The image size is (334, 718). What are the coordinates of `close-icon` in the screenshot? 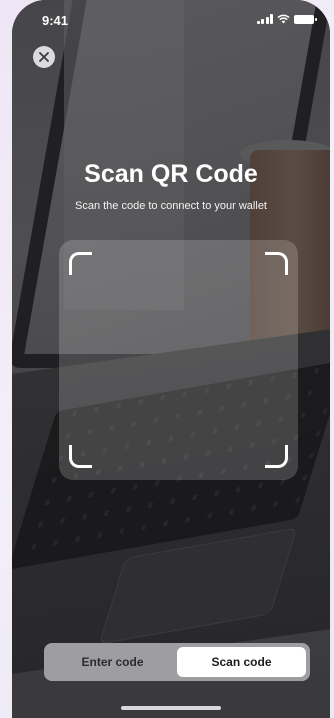 It's located at (44, 57).